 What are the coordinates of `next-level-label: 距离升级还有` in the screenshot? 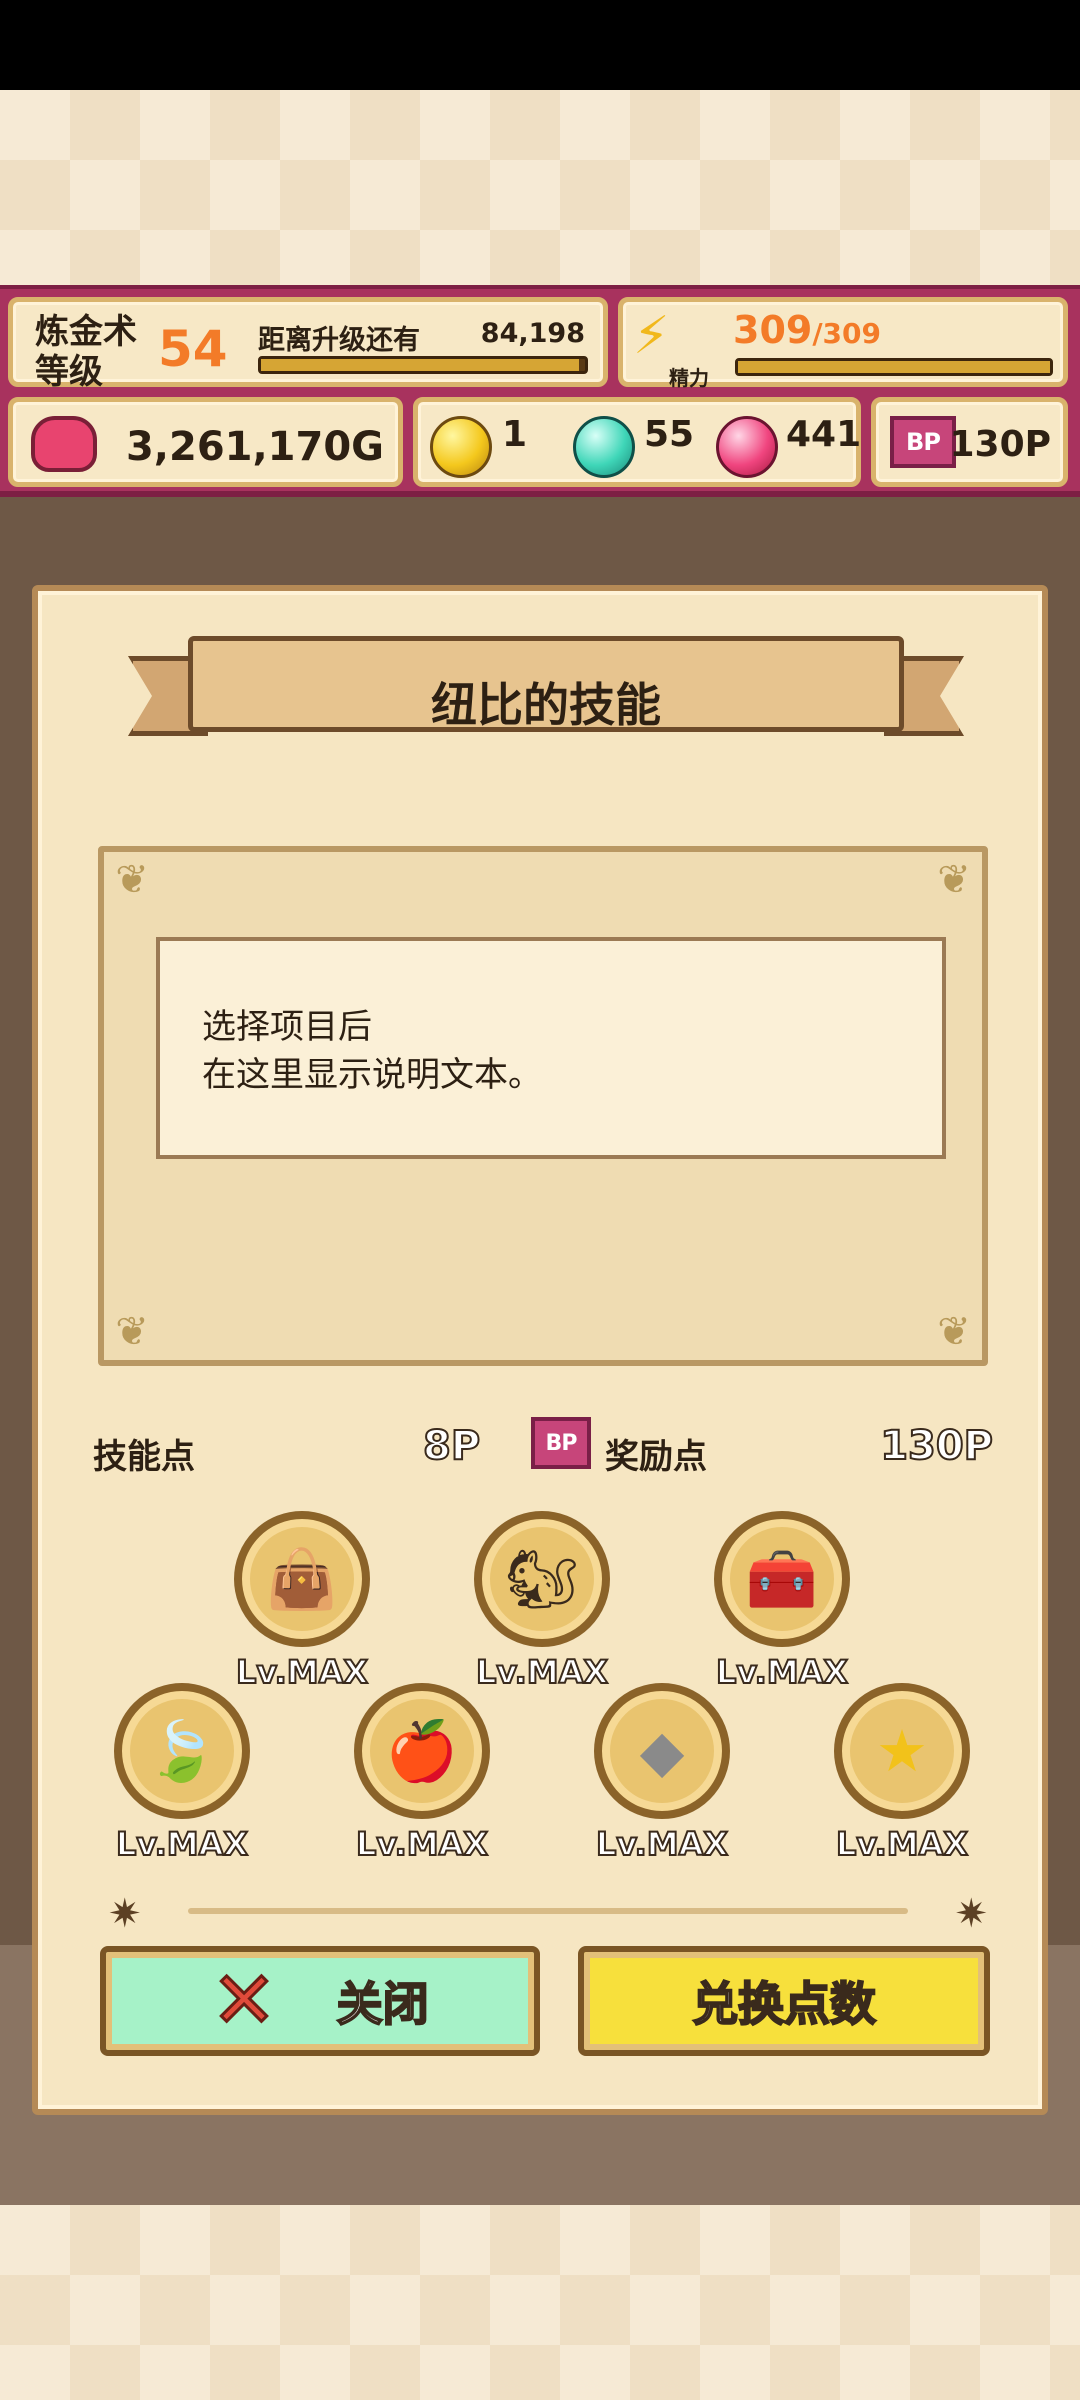 It's located at (339, 340).